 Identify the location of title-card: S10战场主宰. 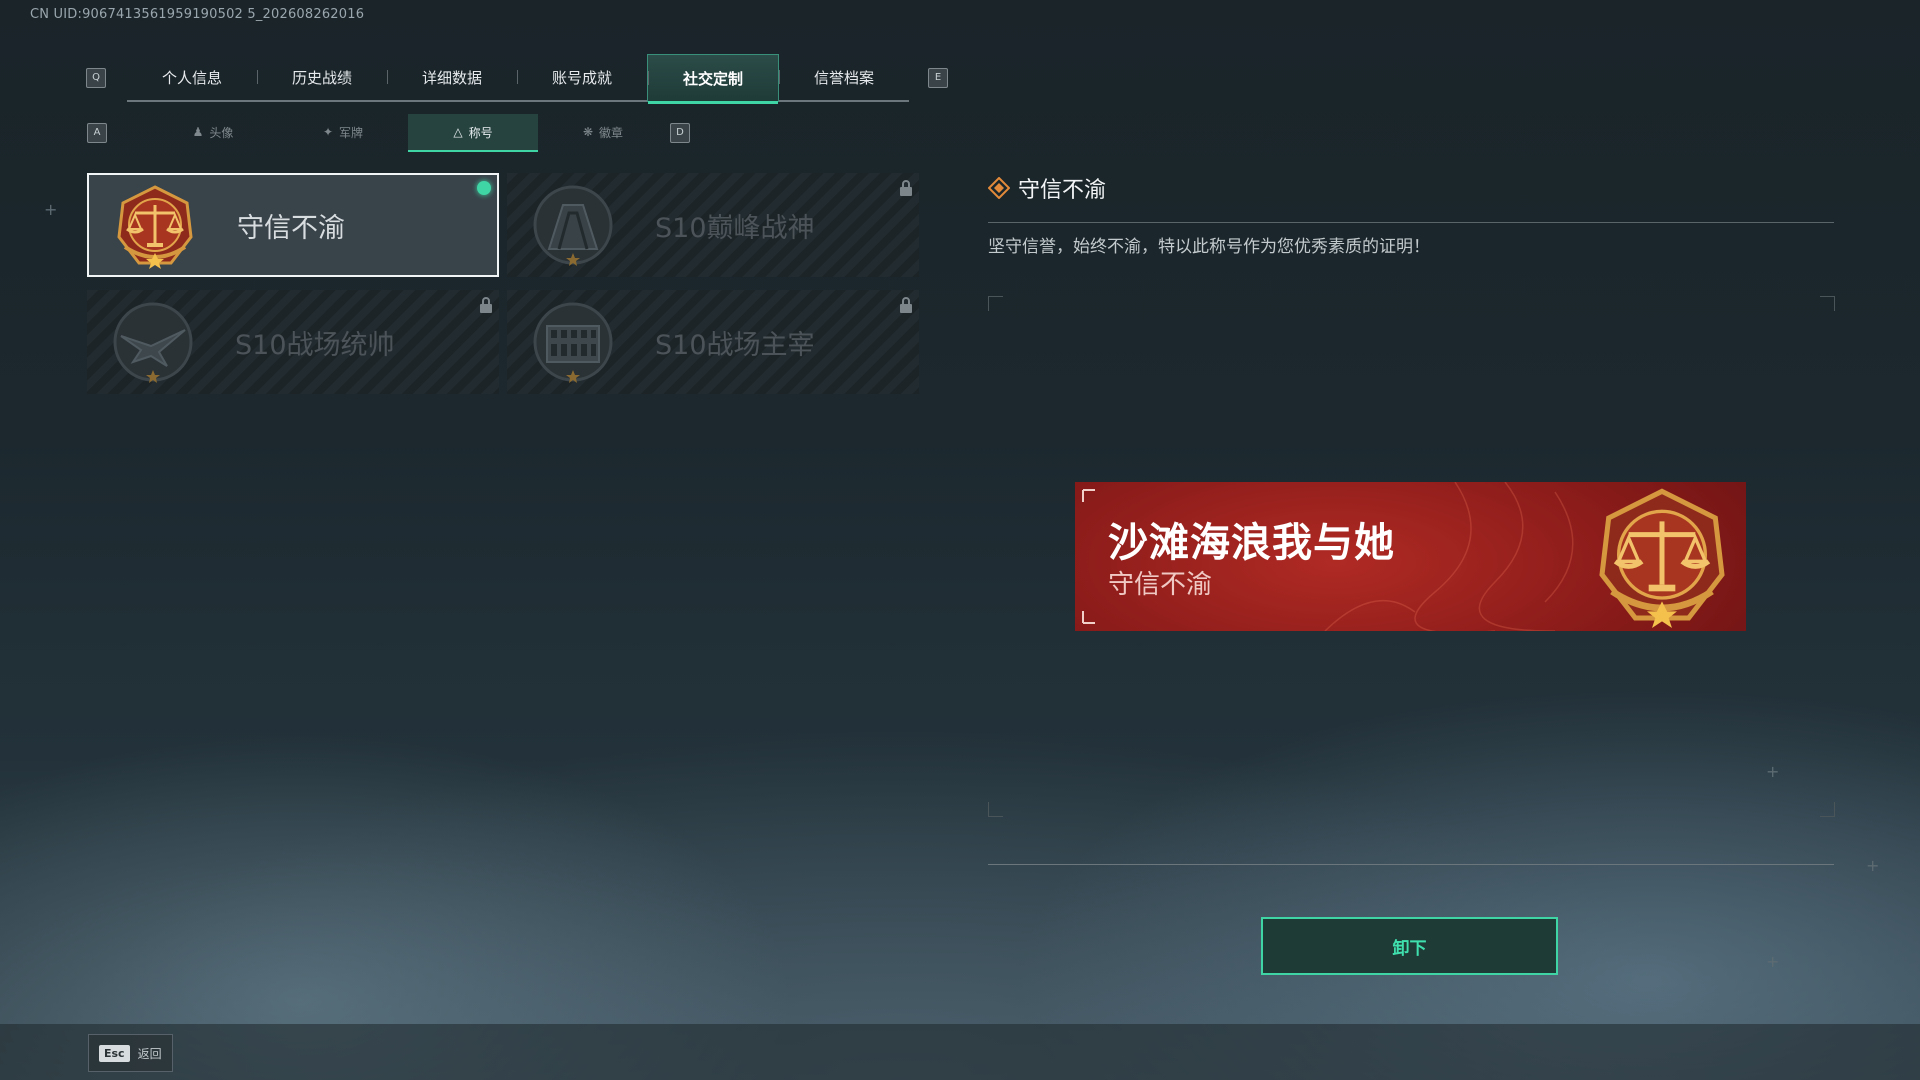
(713, 342).